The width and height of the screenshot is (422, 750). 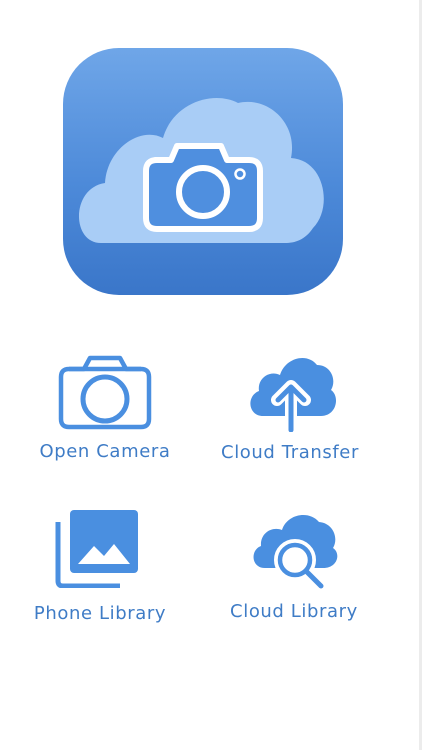 I want to click on cloud-library-button: Cloud Library, so click(x=294, y=567).